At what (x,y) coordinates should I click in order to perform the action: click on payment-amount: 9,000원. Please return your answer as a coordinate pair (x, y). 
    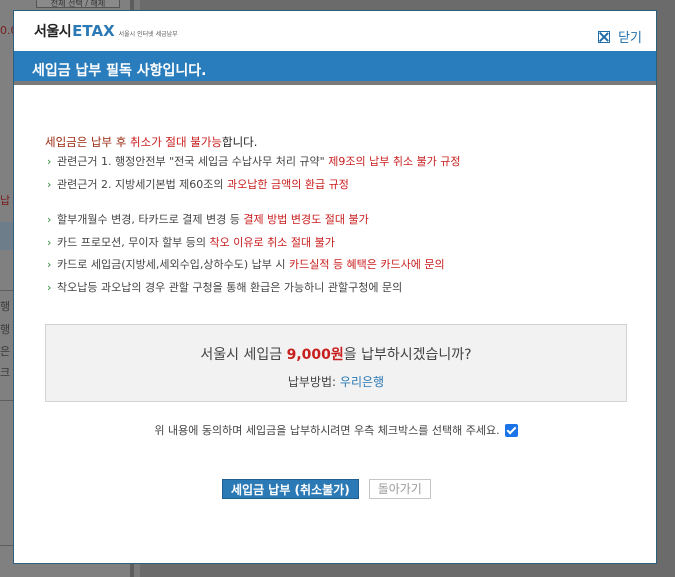
    Looking at the image, I should click on (315, 355).